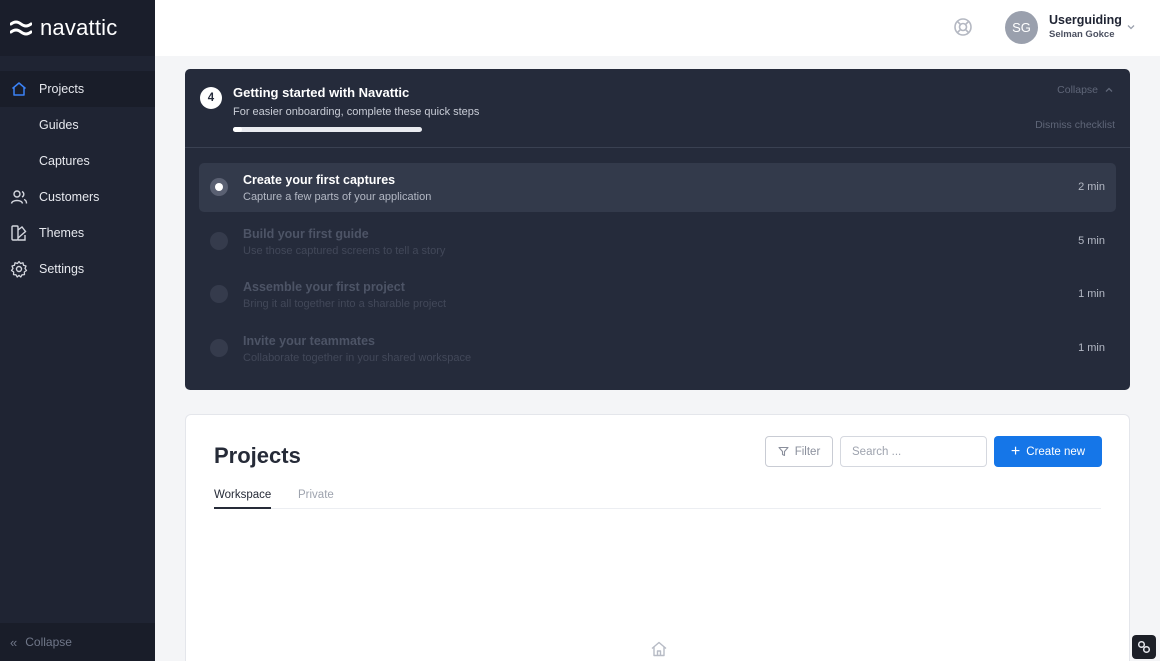 Image resolution: width=1160 pixels, height=661 pixels. Describe the element at coordinates (48, 642) in the screenshot. I see `collapse-label: Collapse` at that location.